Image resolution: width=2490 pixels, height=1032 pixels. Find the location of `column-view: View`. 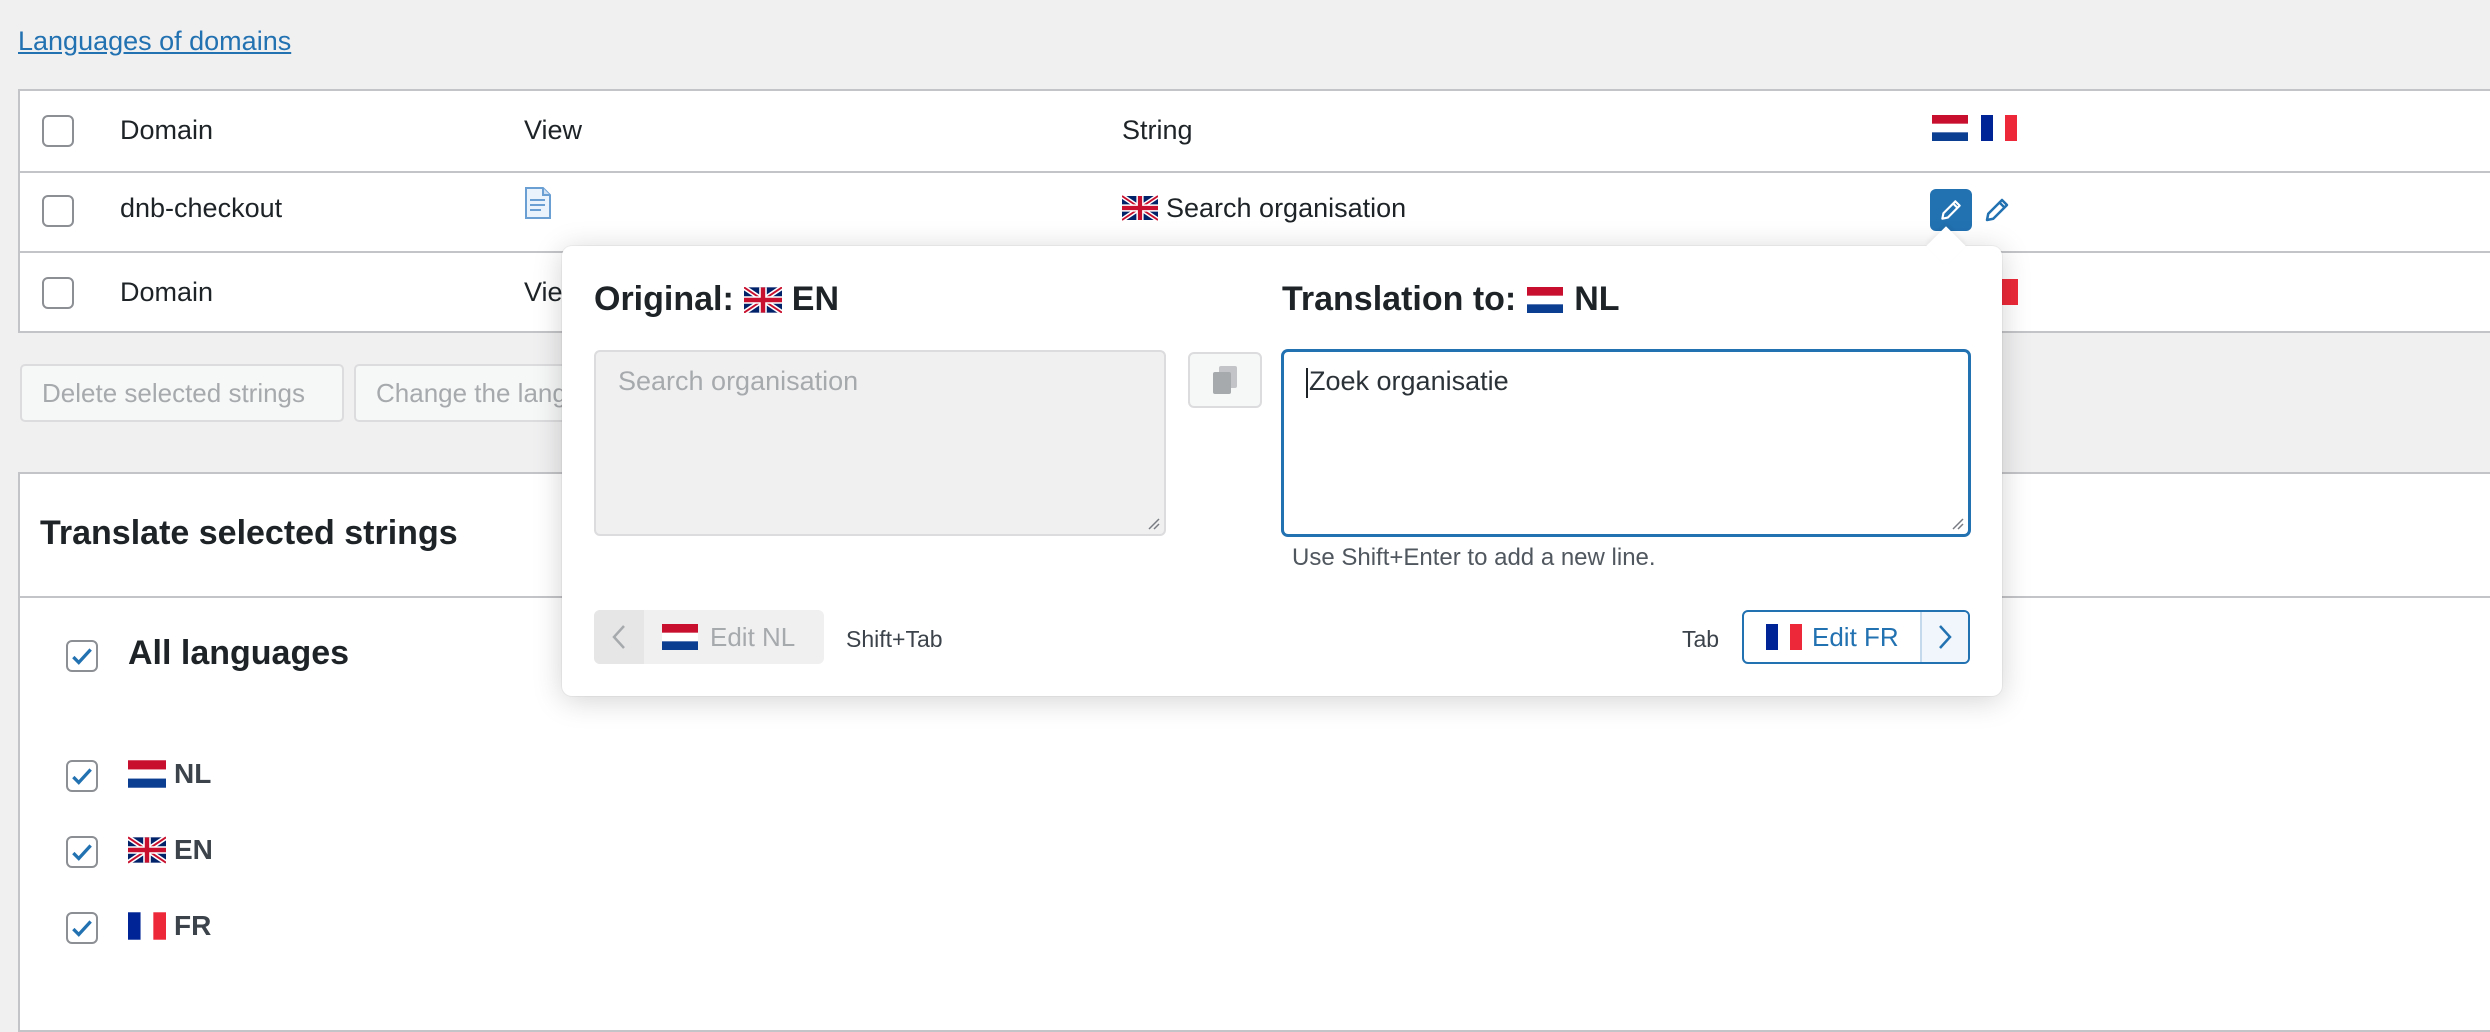

column-view: View is located at coordinates (553, 130).